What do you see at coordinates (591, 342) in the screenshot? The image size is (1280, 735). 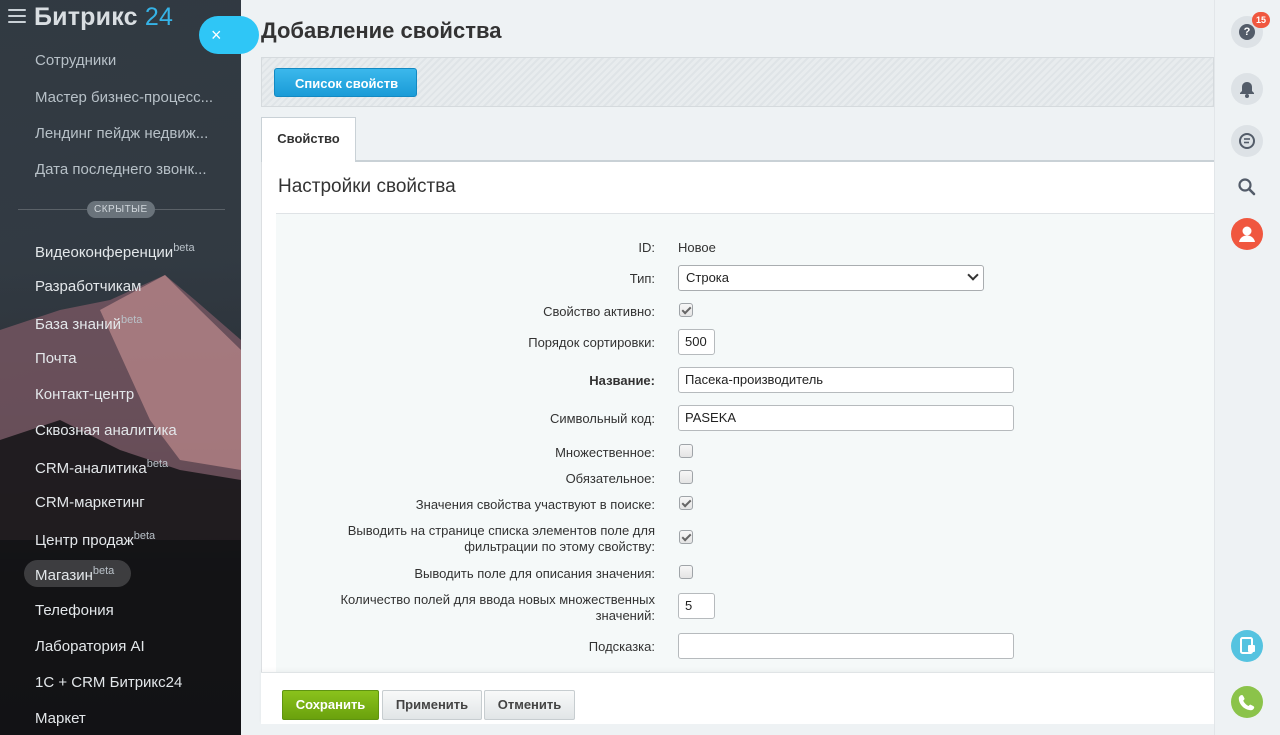 I see `sort-label: Порядок сортировки:` at bounding box center [591, 342].